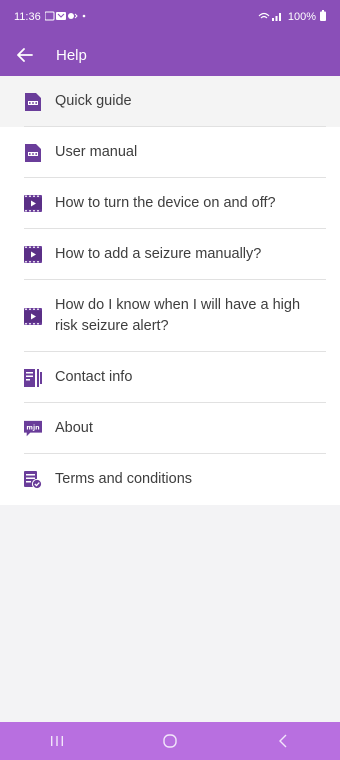 Image resolution: width=340 pixels, height=760 pixels. What do you see at coordinates (323, 17) in the screenshot?
I see `battery-icon` at bounding box center [323, 17].